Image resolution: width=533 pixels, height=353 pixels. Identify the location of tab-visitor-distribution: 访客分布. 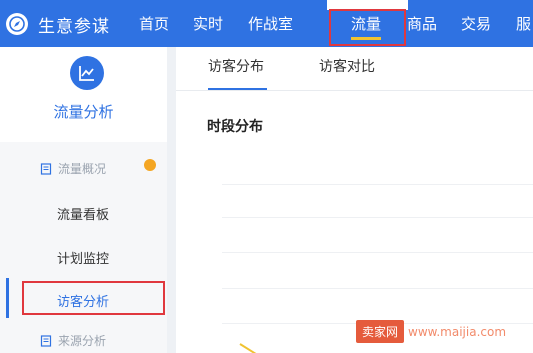
(236, 66).